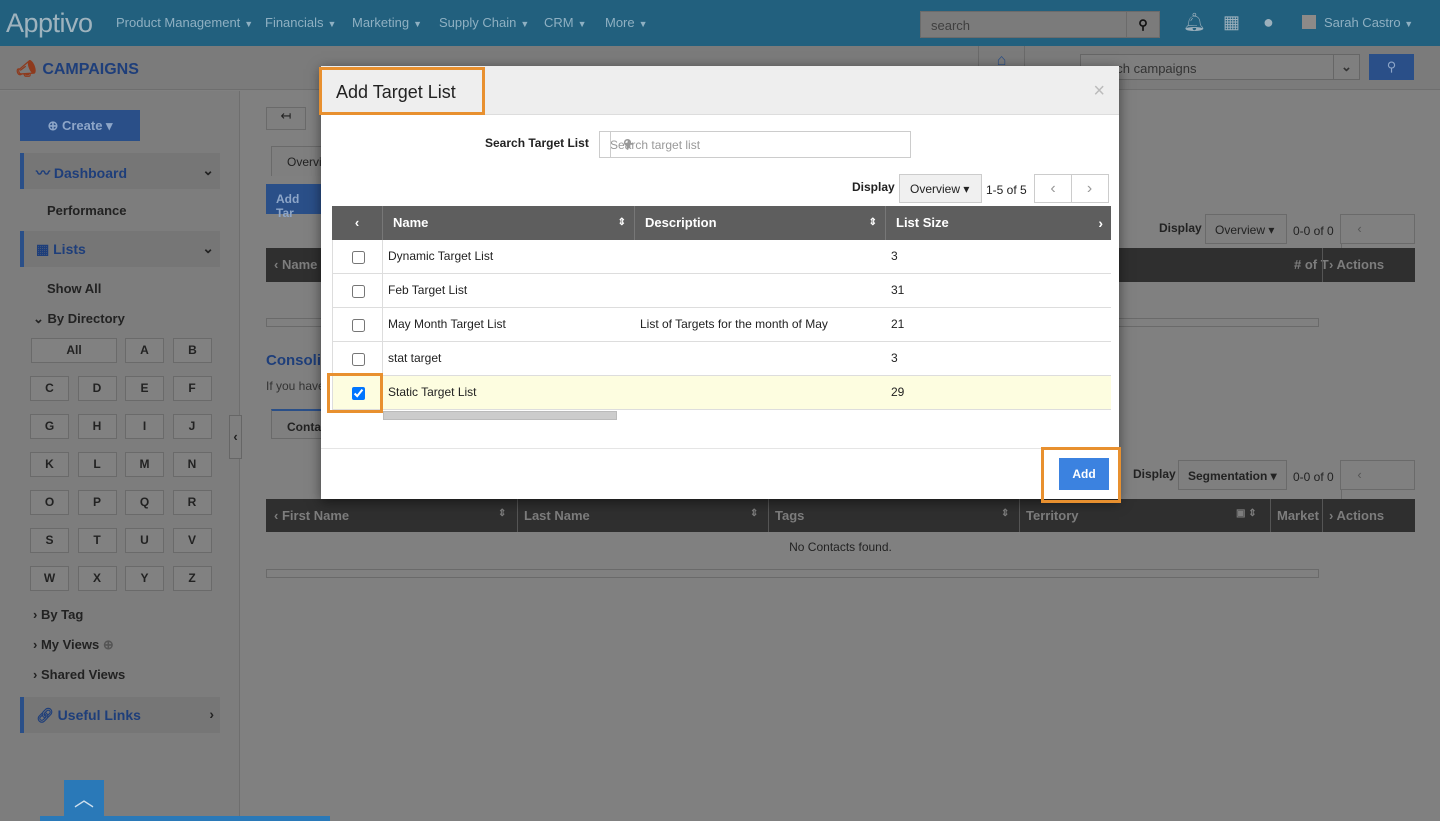 Image resolution: width=1440 pixels, height=821 pixels. Describe the element at coordinates (192, 578) in the screenshot. I see `letter-z: Z` at that location.